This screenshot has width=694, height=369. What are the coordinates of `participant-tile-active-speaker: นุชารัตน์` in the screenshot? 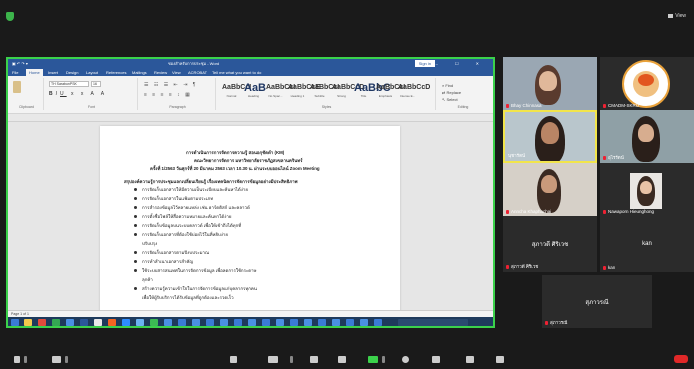 It's located at (550, 136).